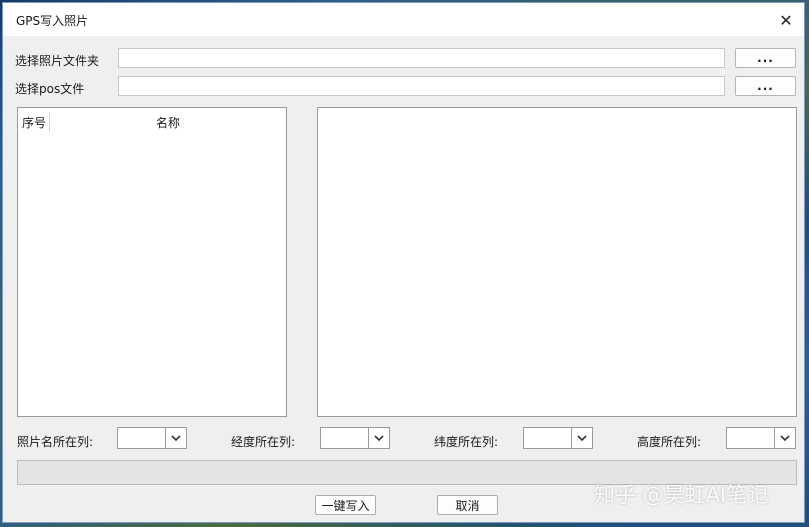 The width and height of the screenshot is (809, 527). What do you see at coordinates (52, 21) in the screenshot?
I see `window-title: GPS写入照片` at bounding box center [52, 21].